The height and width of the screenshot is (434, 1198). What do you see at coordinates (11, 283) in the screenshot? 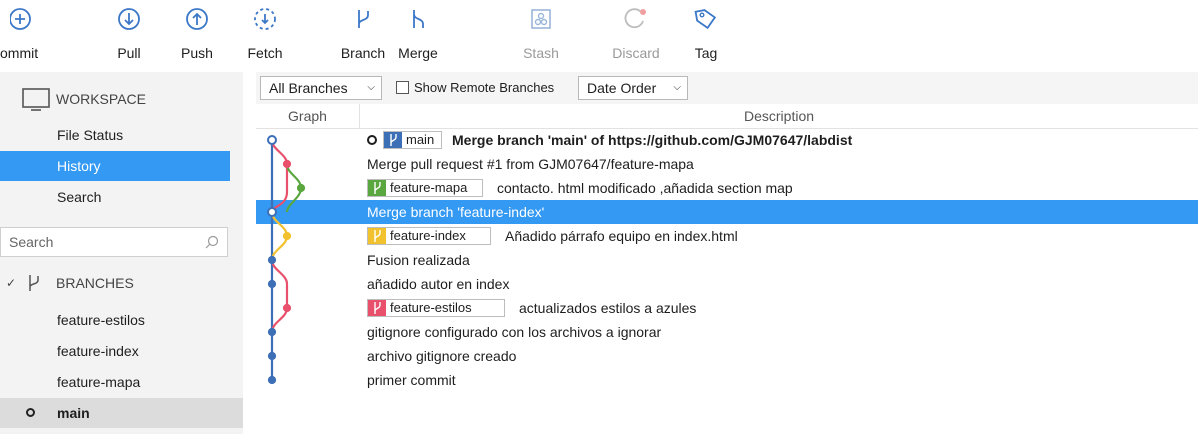
I see `chevron-down-icon: ✓` at bounding box center [11, 283].